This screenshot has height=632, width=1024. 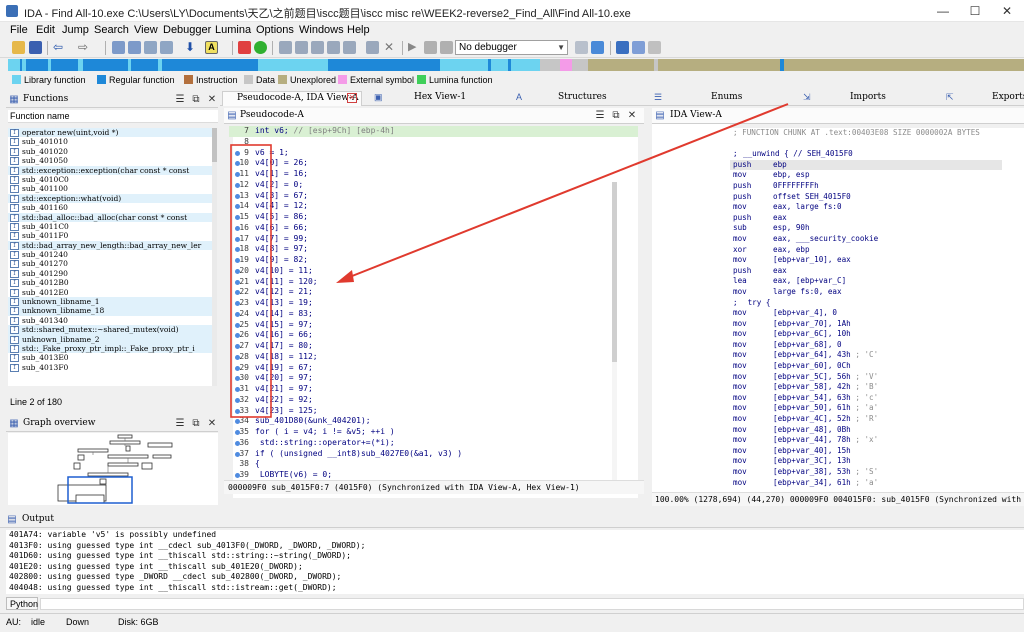 I want to click on asm-line: mov [ebp+var_50], 61h ; 'a', so click(x=866, y=408).